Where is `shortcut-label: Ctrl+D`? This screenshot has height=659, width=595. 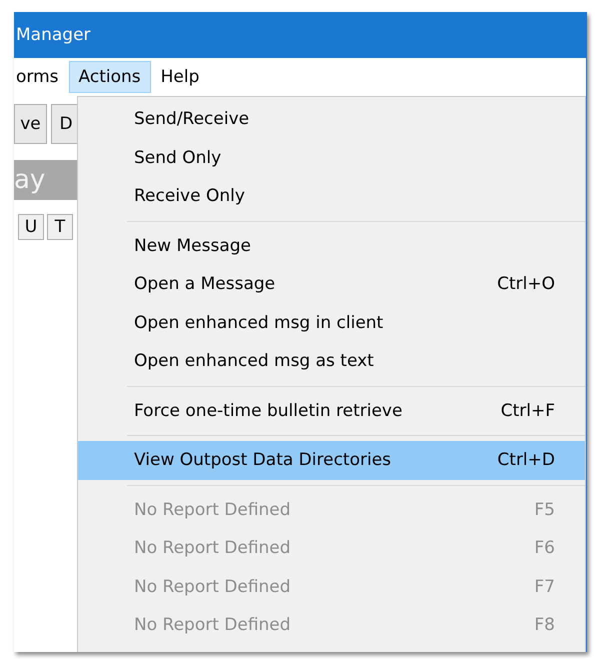
shortcut-label: Ctrl+D is located at coordinates (526, 460).